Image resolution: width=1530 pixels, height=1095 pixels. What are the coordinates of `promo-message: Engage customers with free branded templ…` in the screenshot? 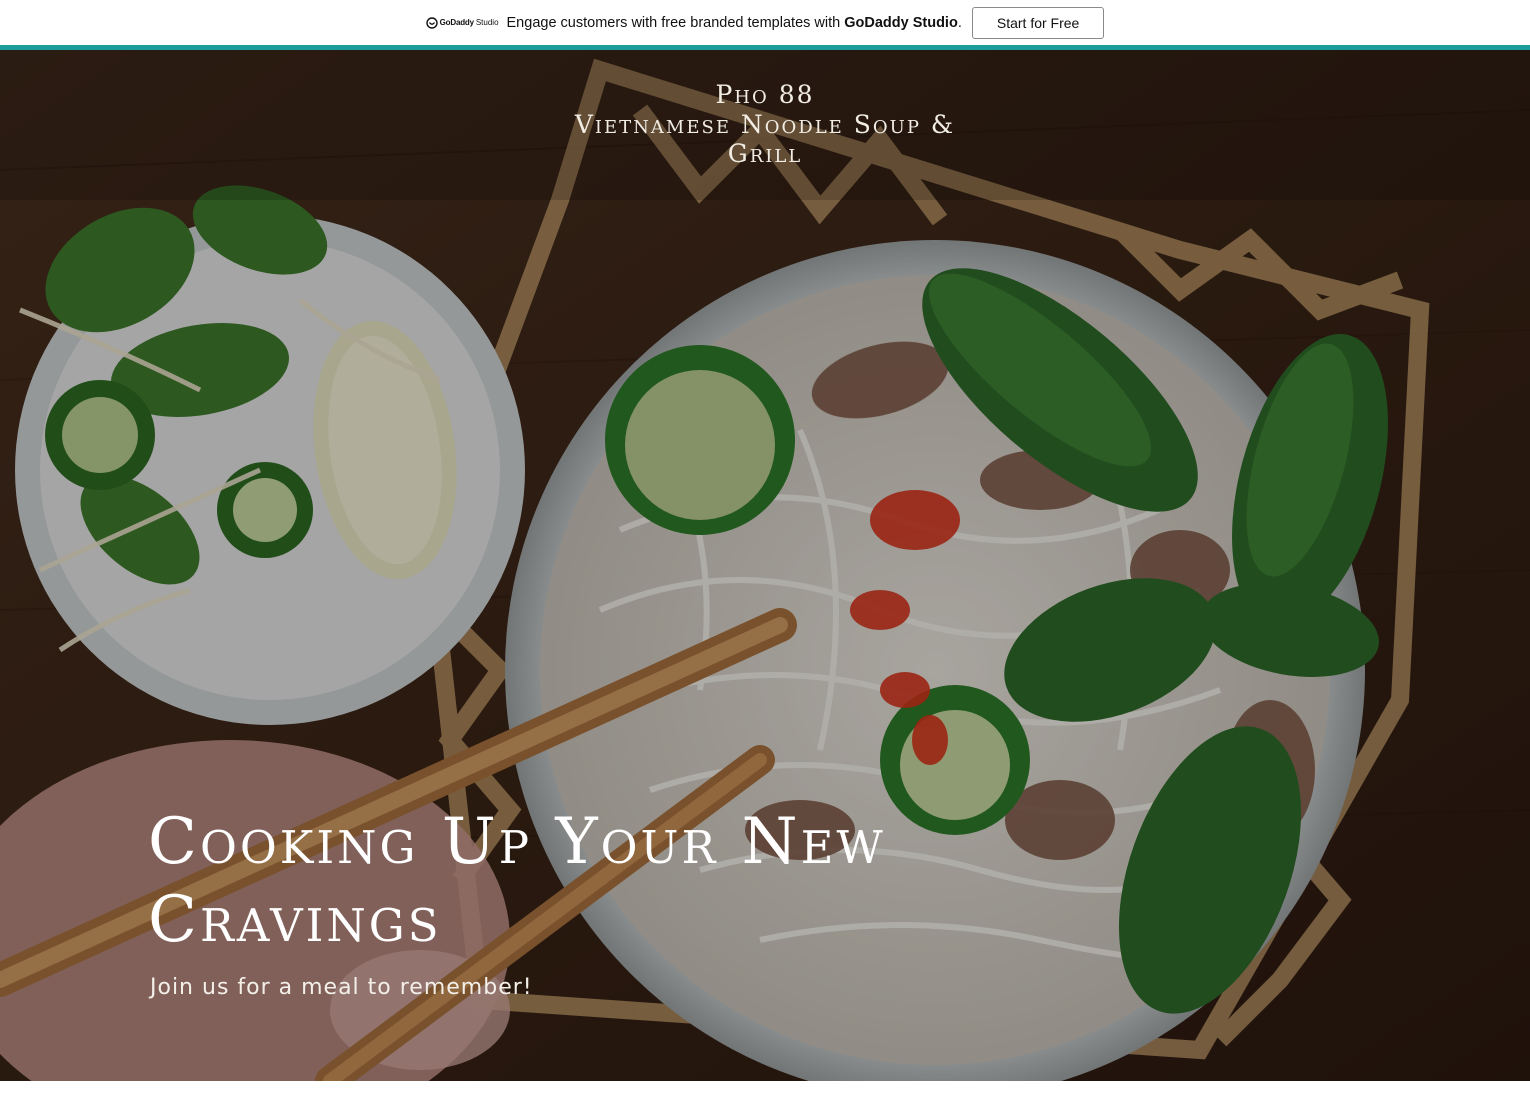 It's located at (734, 23).